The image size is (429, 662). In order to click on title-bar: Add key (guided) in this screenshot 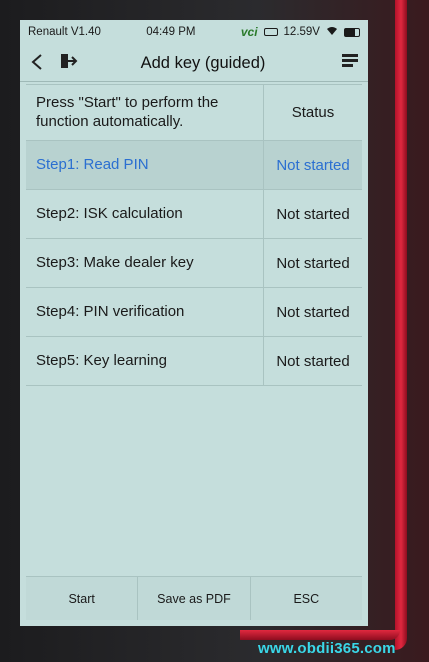, I will do `click(194, 64)`.